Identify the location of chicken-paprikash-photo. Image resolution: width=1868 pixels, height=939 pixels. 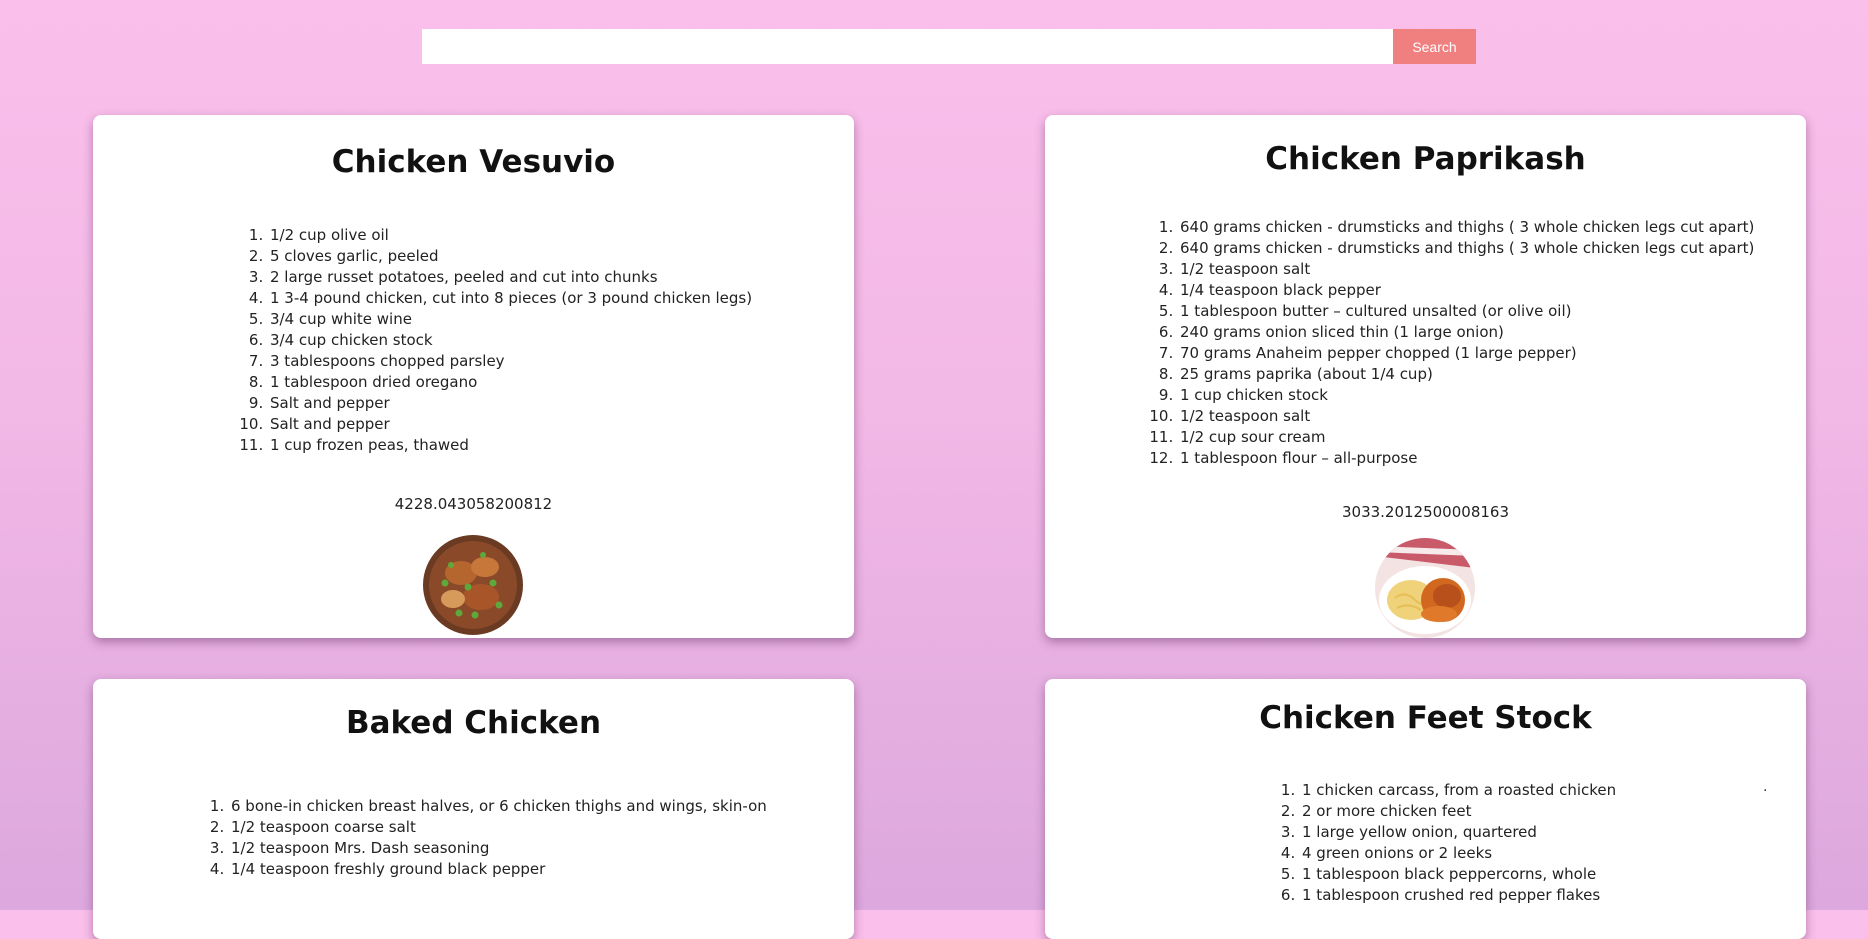
(1425, 588).